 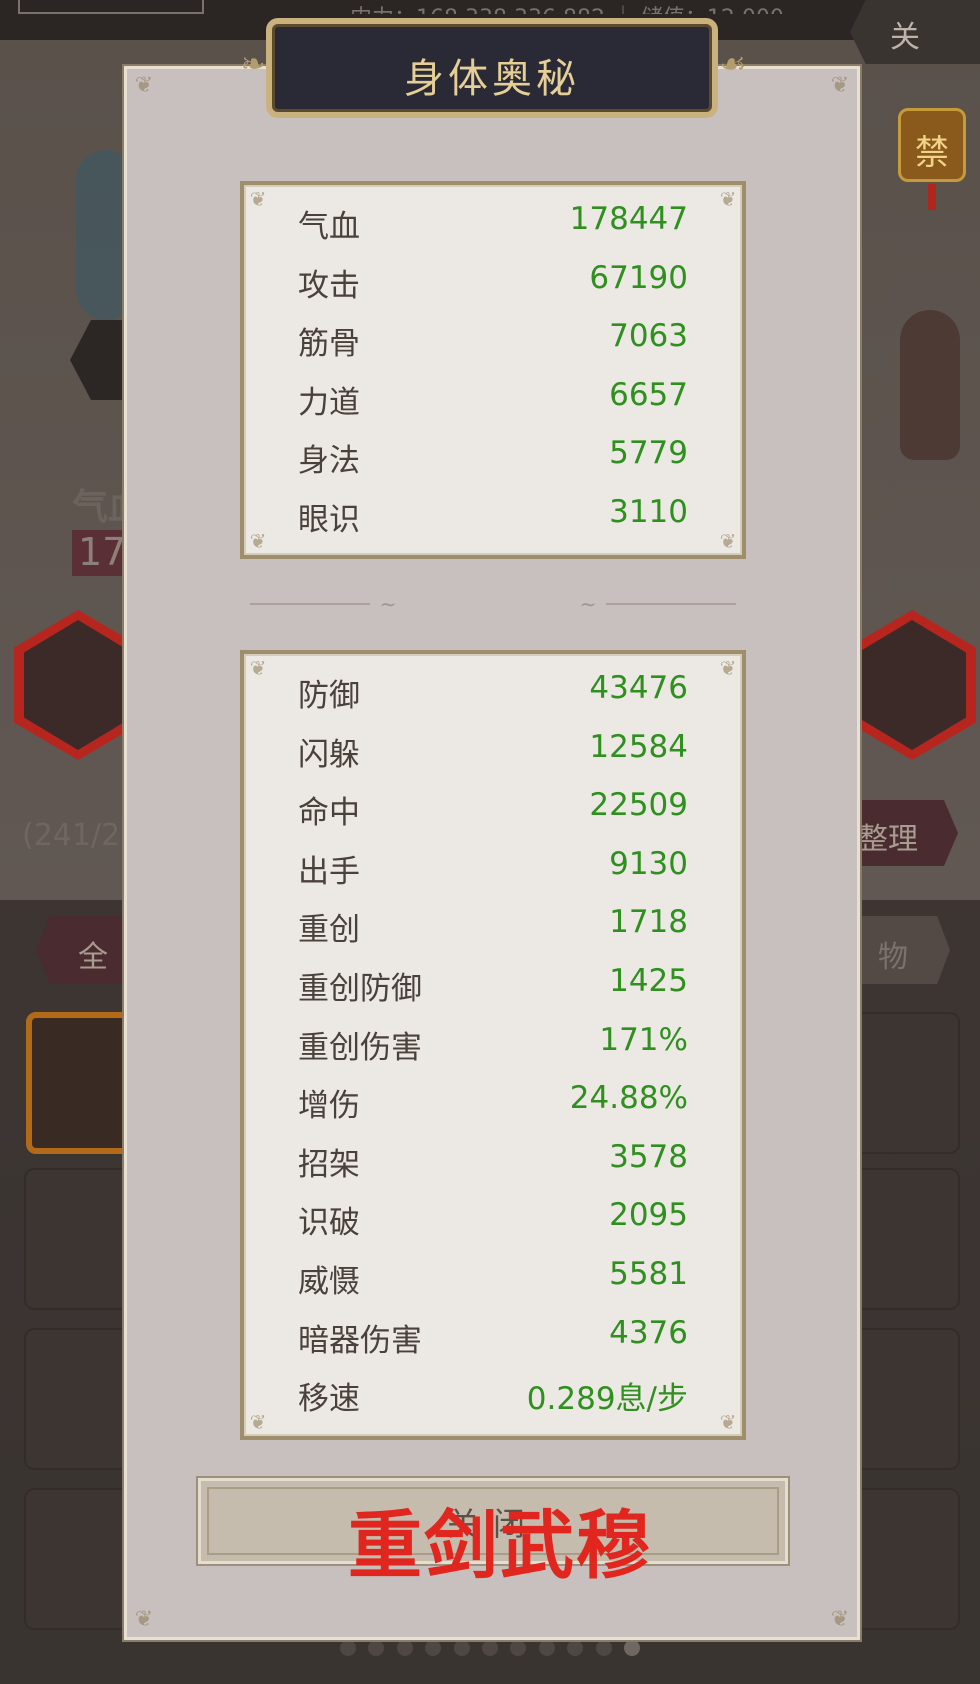 I want to click on stat-row: 出手 9130, so click(x=493, y=867).